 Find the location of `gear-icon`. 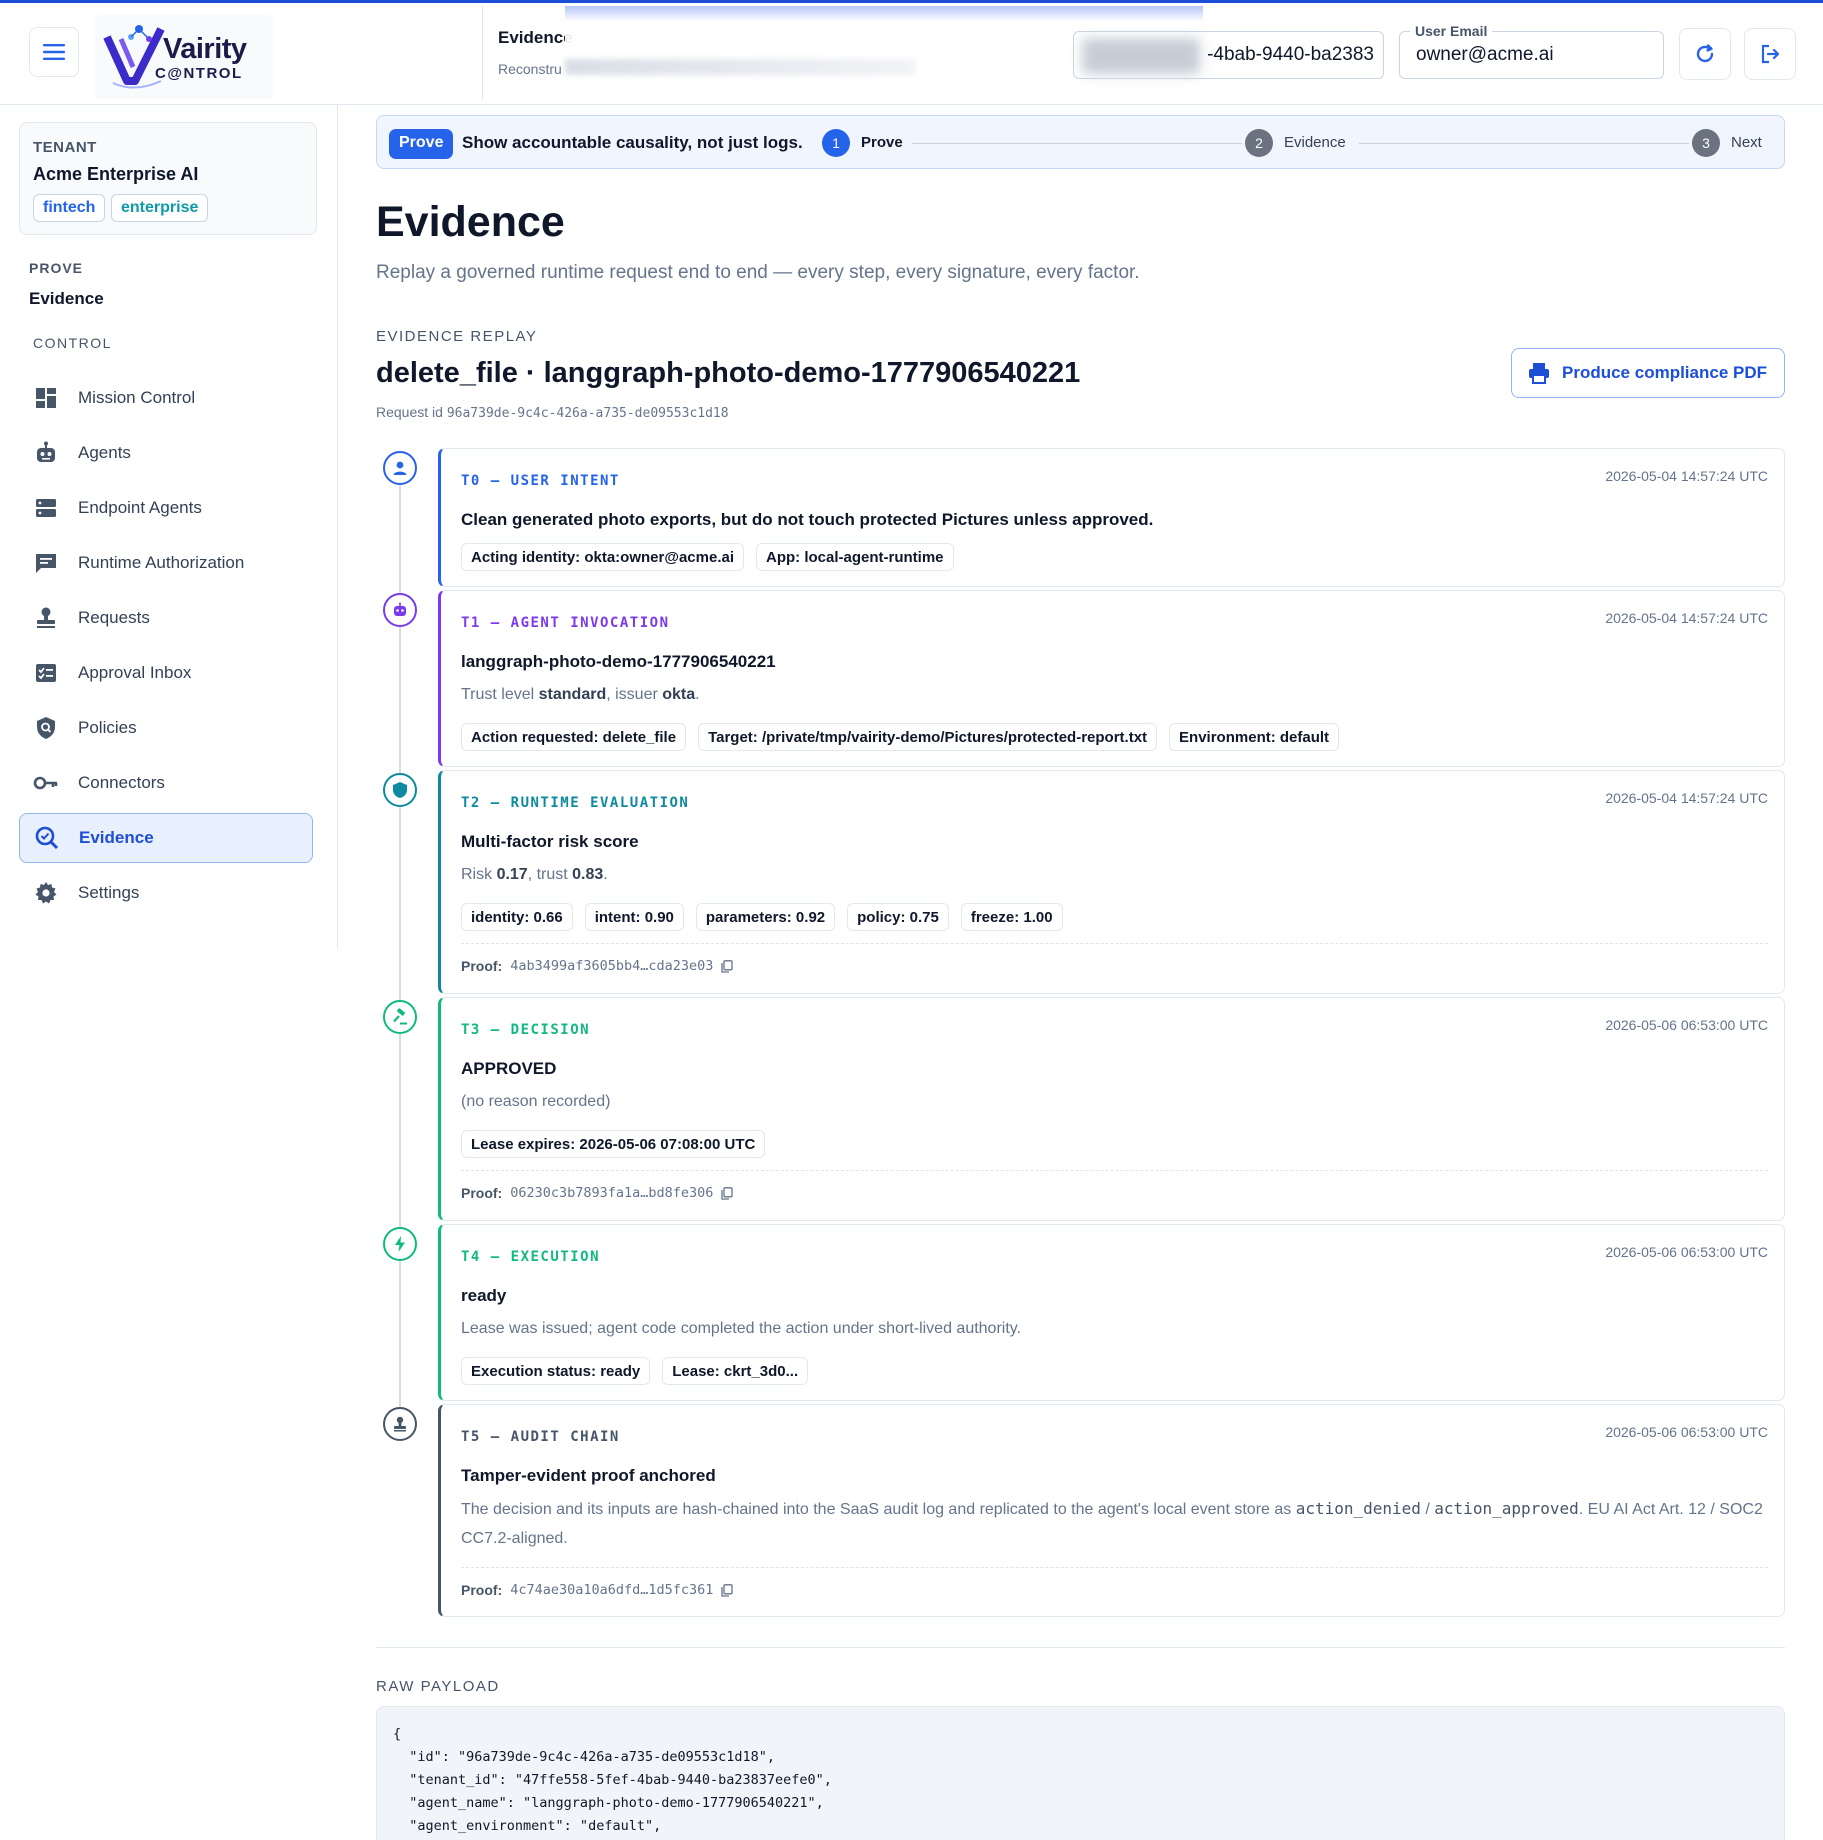

gear-icon is located at coordinates (46, 893).